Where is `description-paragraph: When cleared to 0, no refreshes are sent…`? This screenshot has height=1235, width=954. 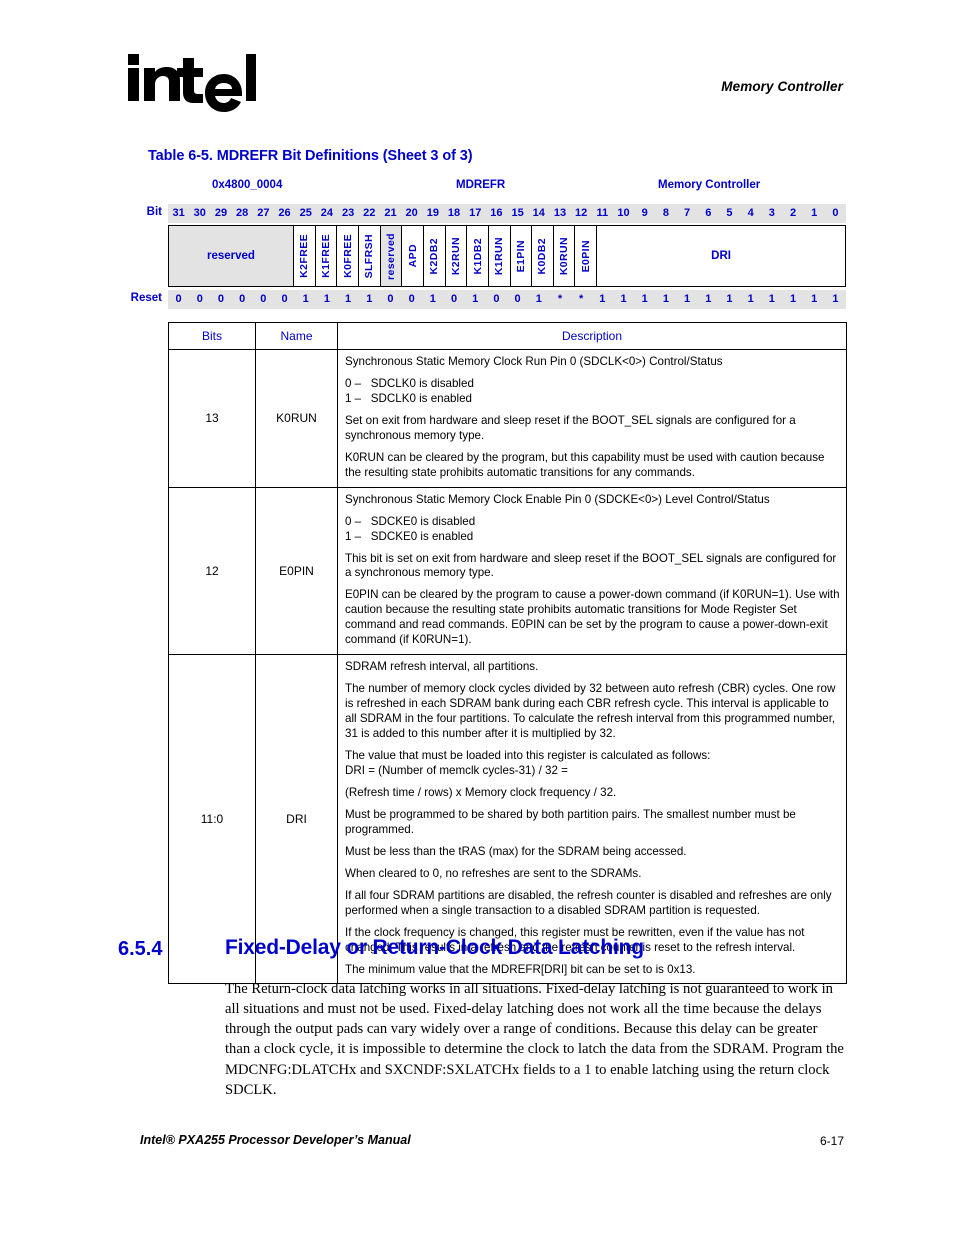
description-paragraph: When cleared to 0, no refreshes are sent… is located at coordinates (493, 873).